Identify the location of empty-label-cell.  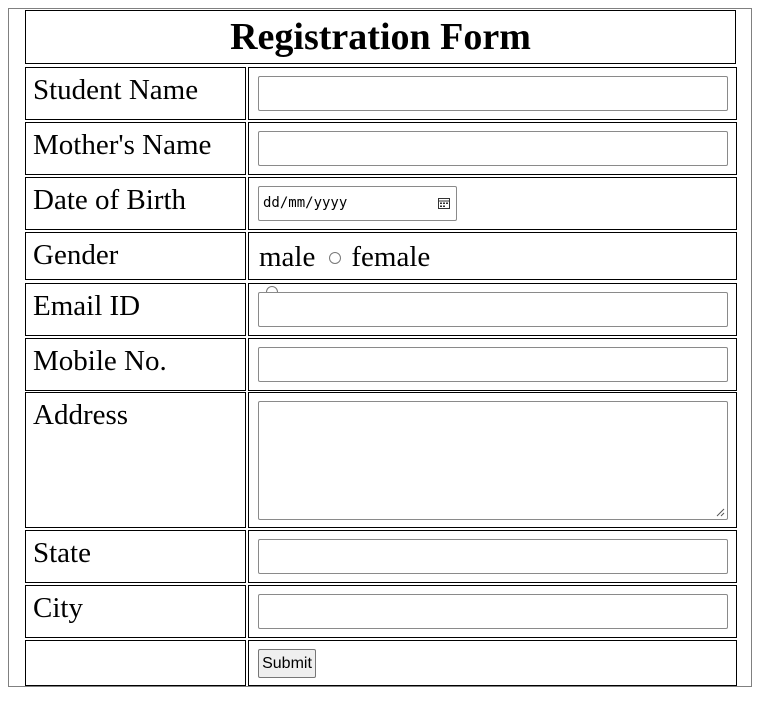
(135, 663).